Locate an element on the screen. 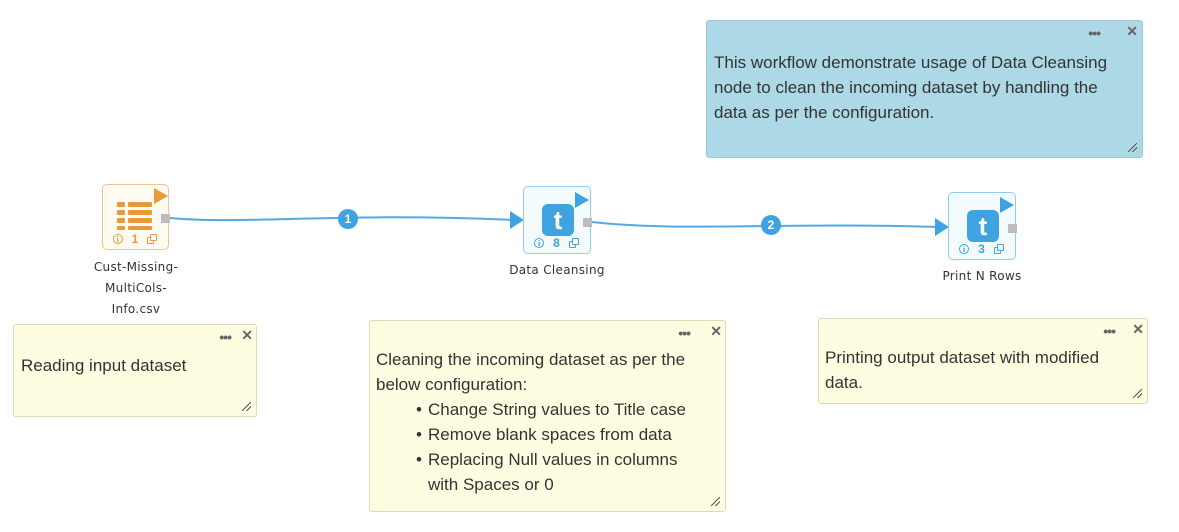  node-id-number: 3 is located at coordinates (981, 249).